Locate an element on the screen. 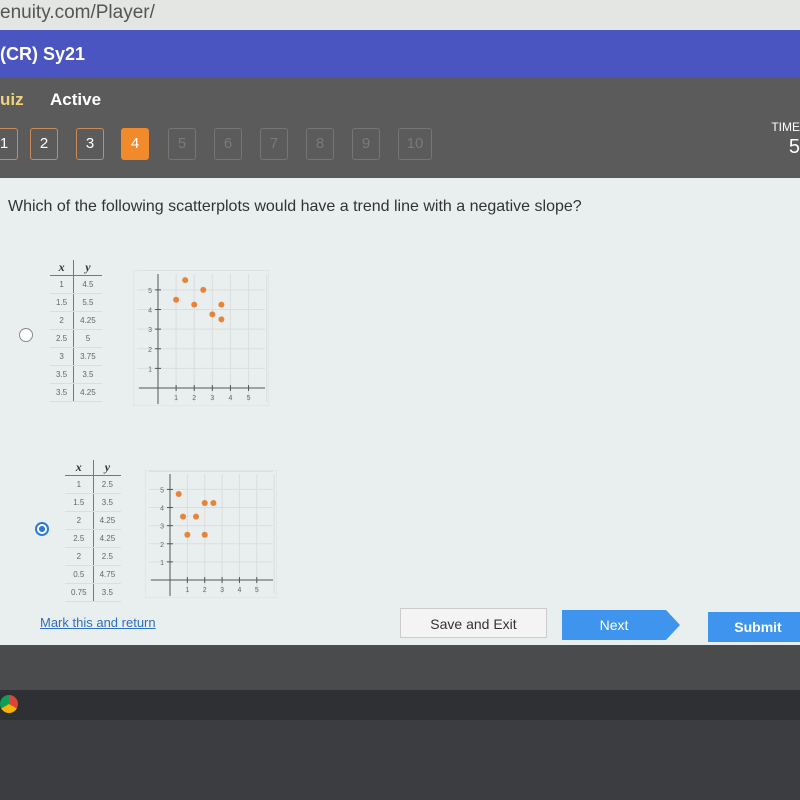 This screenshot has width=800, height=800. table-row: 1.5 5.5 is located at coordinates (76, 302).